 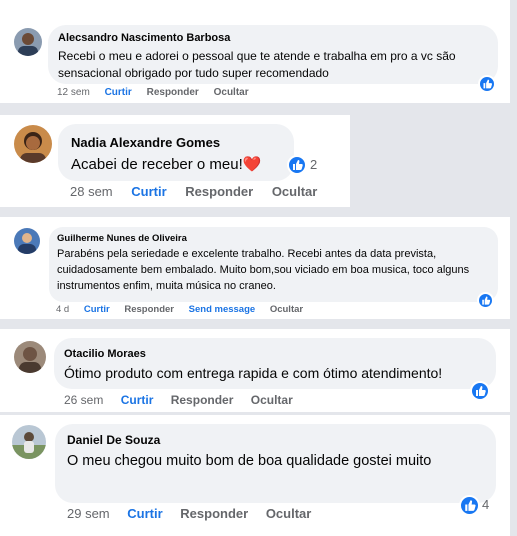 I want to click on comment-actions: 12 sem Curtir Responder Ocultar, so click(x=153, y=93).